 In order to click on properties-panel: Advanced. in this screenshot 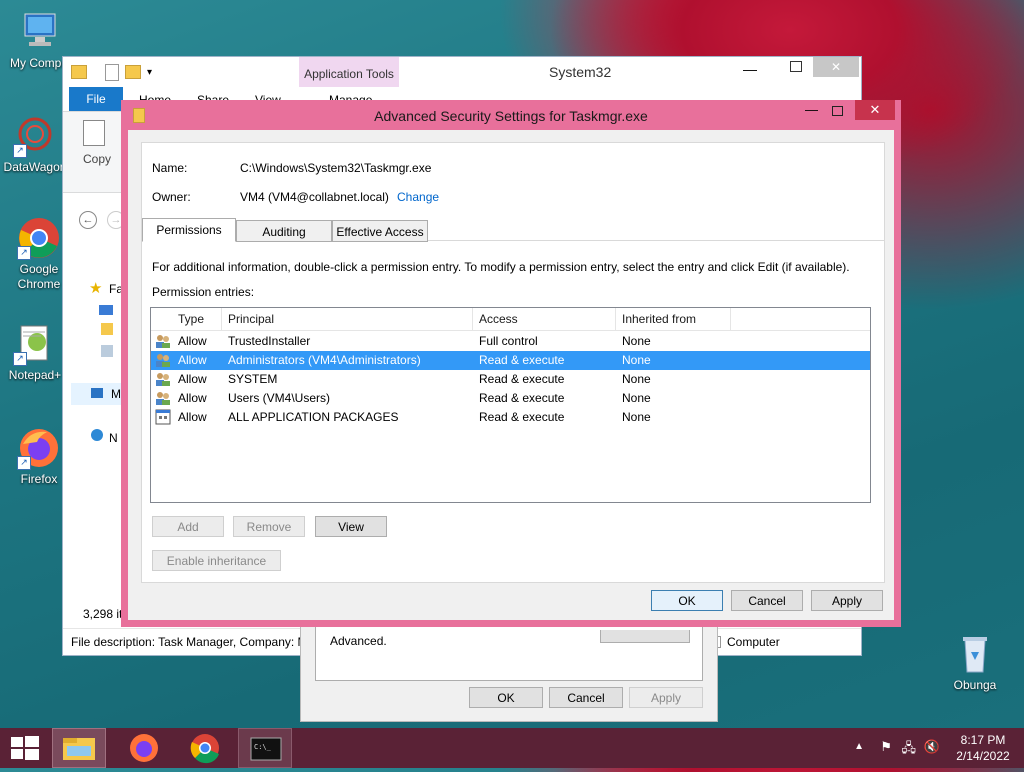, I will do `click(509, 651)`.